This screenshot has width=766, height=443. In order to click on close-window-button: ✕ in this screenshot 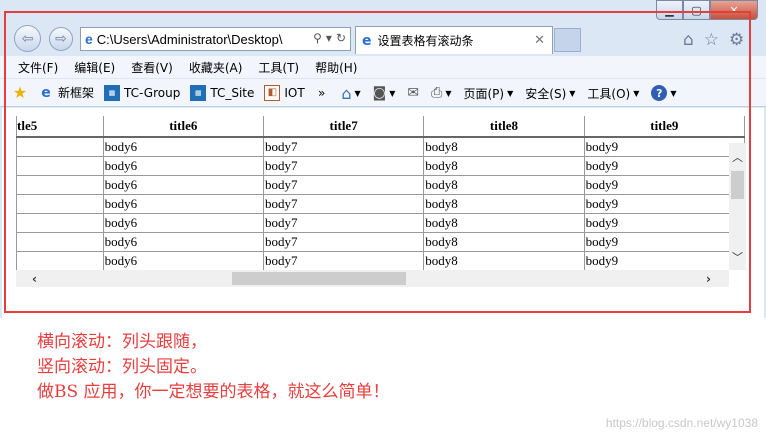, I will do `click(734, 10)`.